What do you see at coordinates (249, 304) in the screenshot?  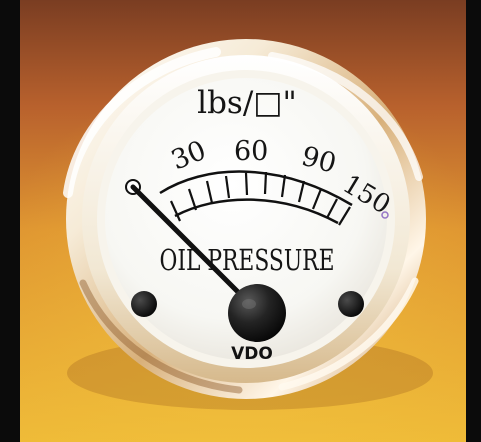 I see `hub-highlight` at bounding box center [249, 304].